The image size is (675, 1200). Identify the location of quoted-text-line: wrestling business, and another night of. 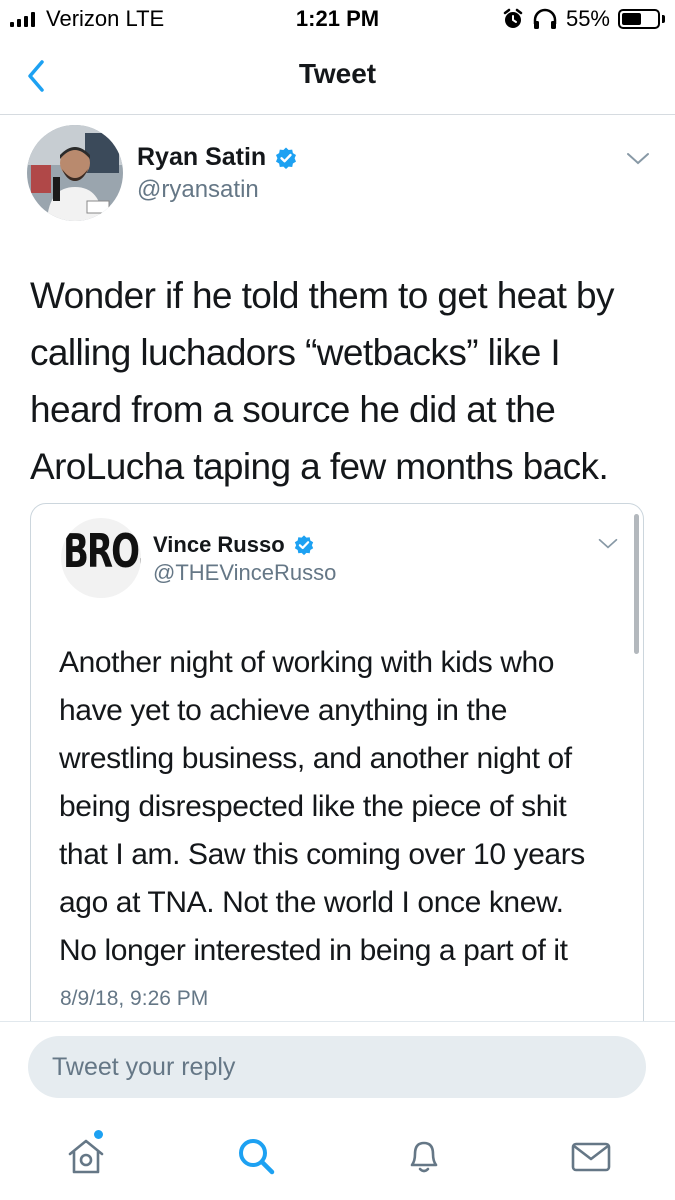
(315, 758).